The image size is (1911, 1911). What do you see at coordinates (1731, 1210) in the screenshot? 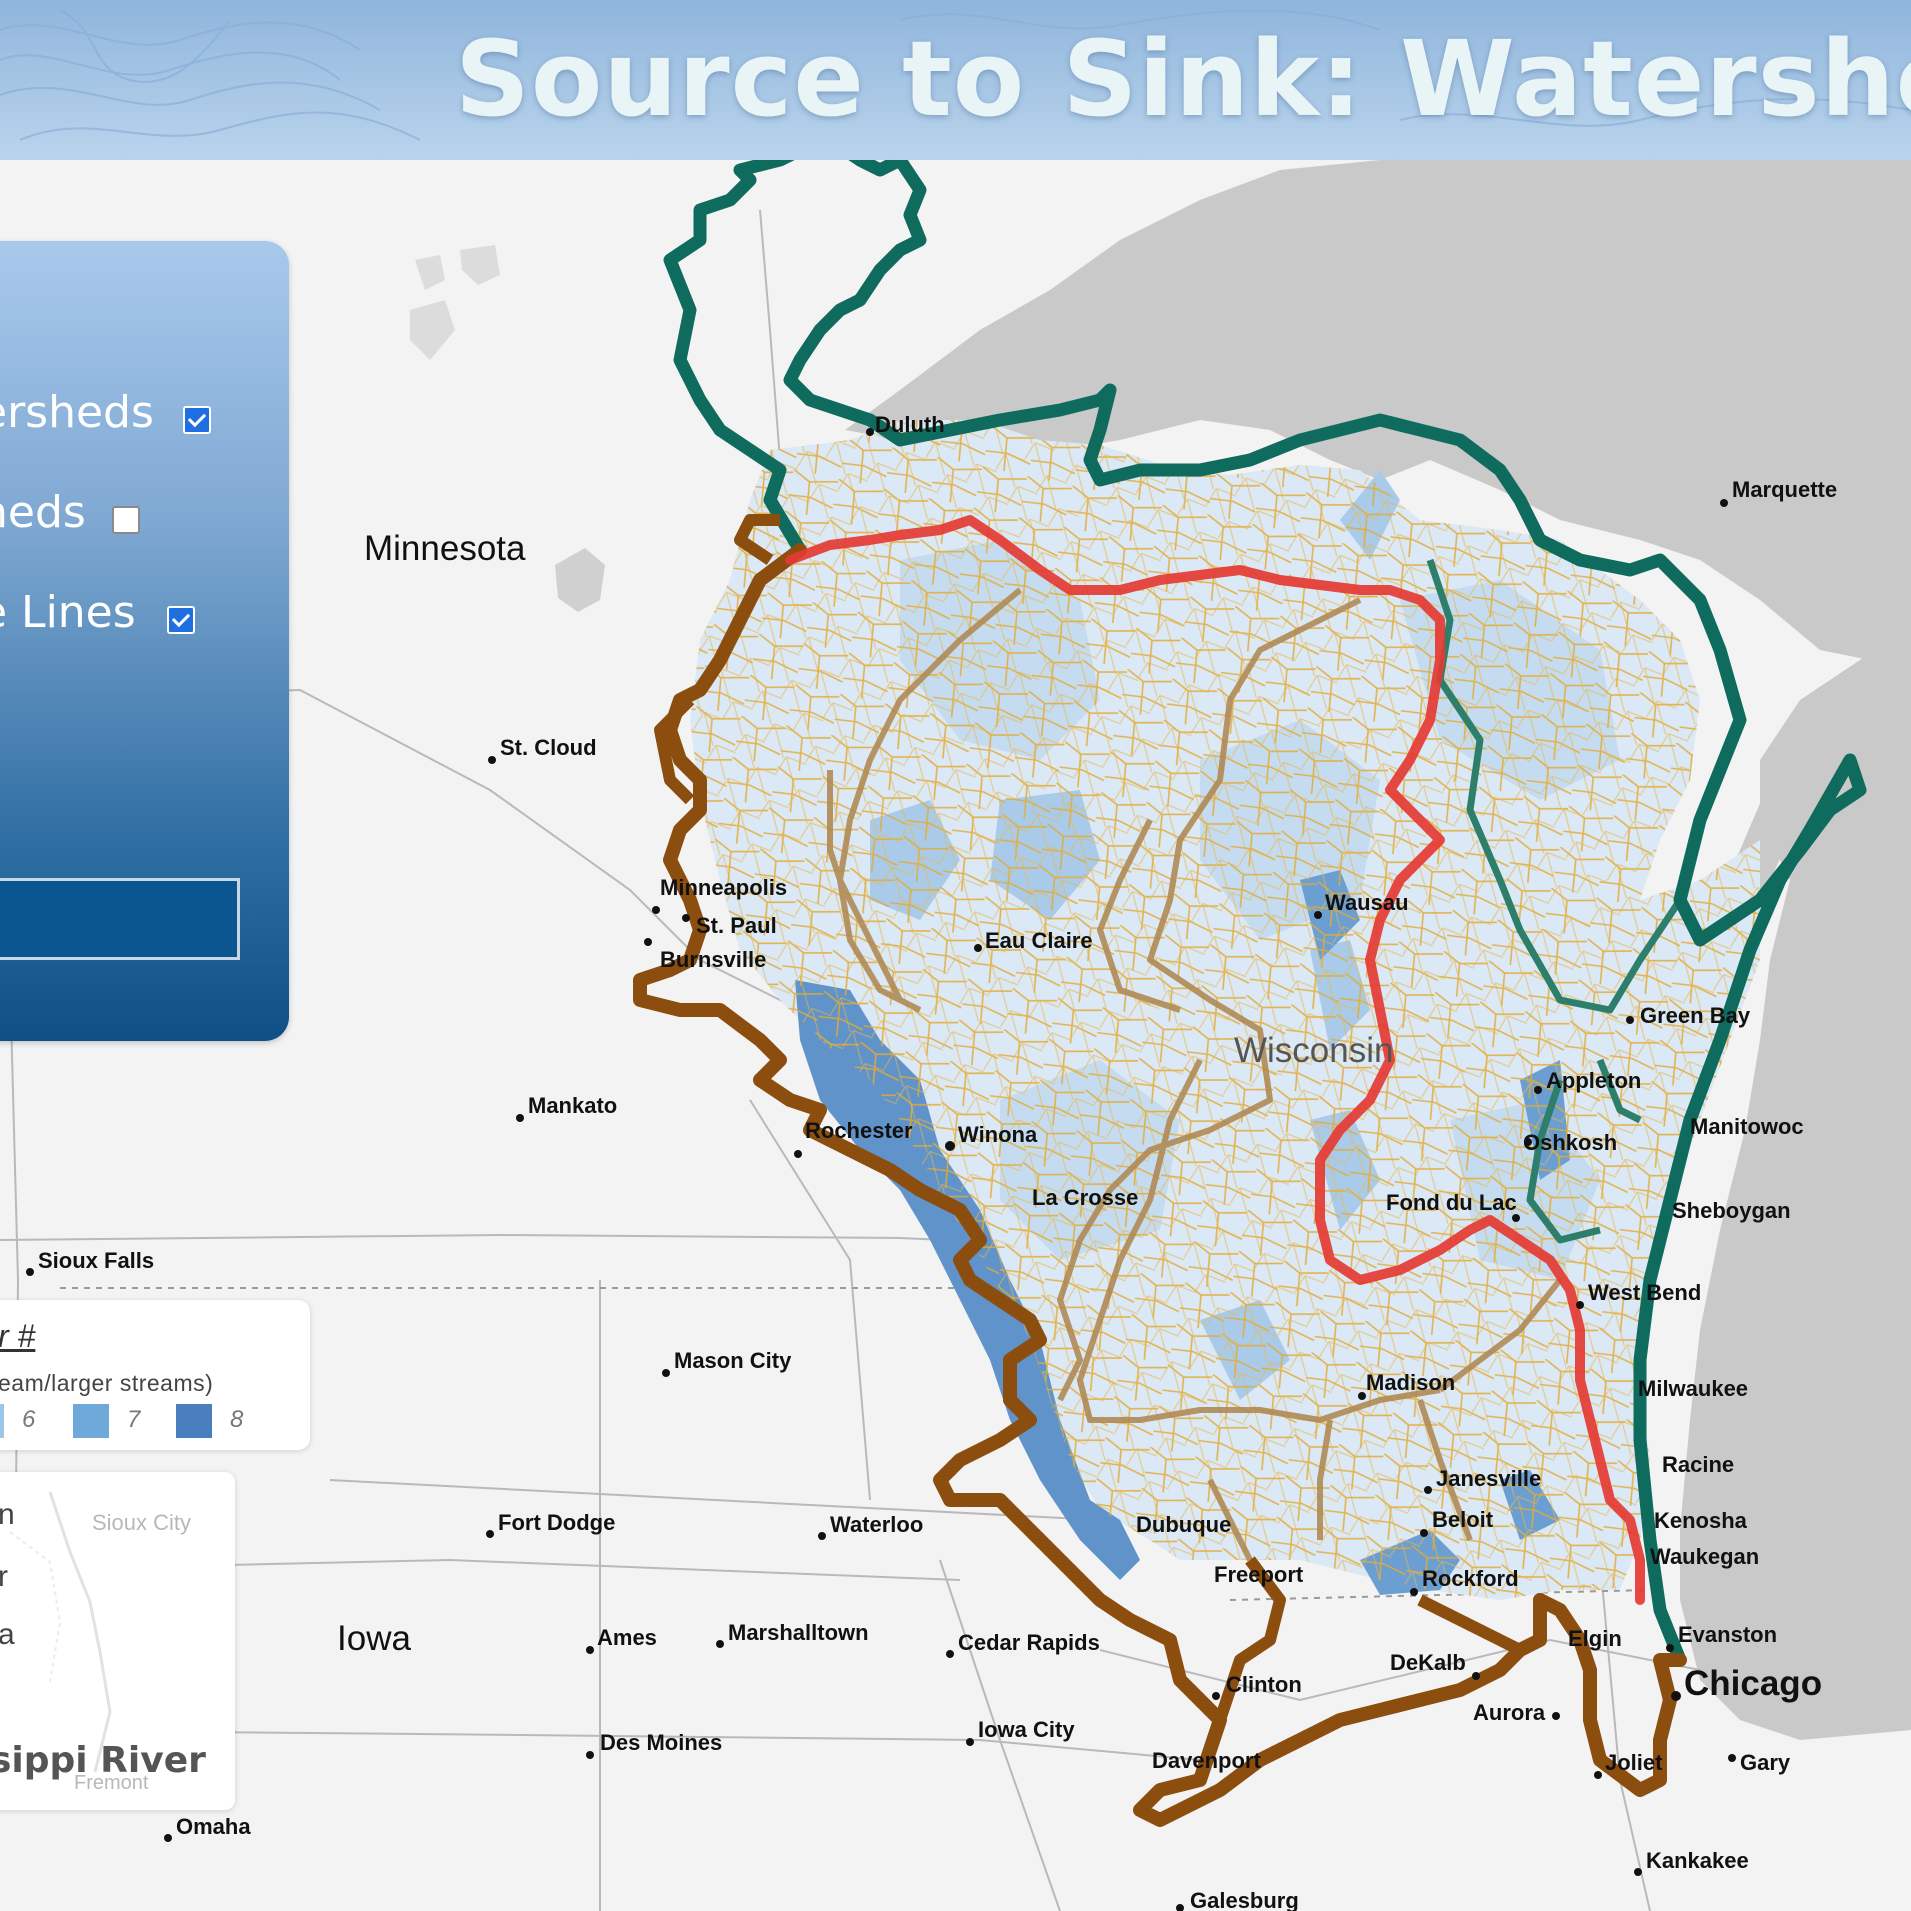
I see `city-label: Sheboygan` at bounding box center [1731, 1210].